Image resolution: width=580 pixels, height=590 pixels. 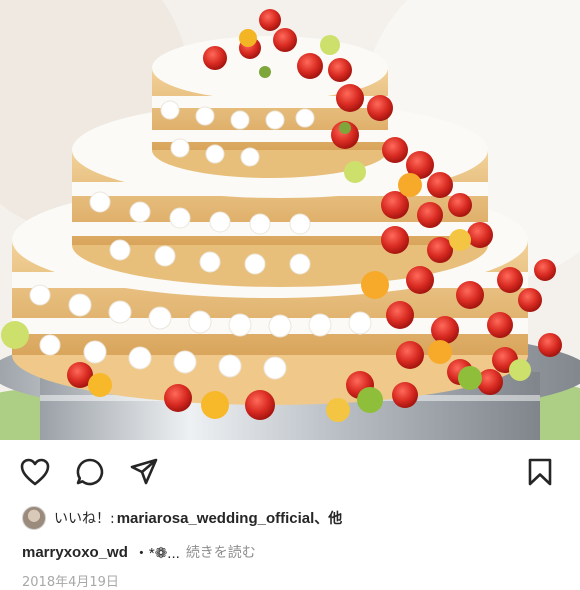 I want to click on likes-others-link: 、他, so click(x=328, y=518).